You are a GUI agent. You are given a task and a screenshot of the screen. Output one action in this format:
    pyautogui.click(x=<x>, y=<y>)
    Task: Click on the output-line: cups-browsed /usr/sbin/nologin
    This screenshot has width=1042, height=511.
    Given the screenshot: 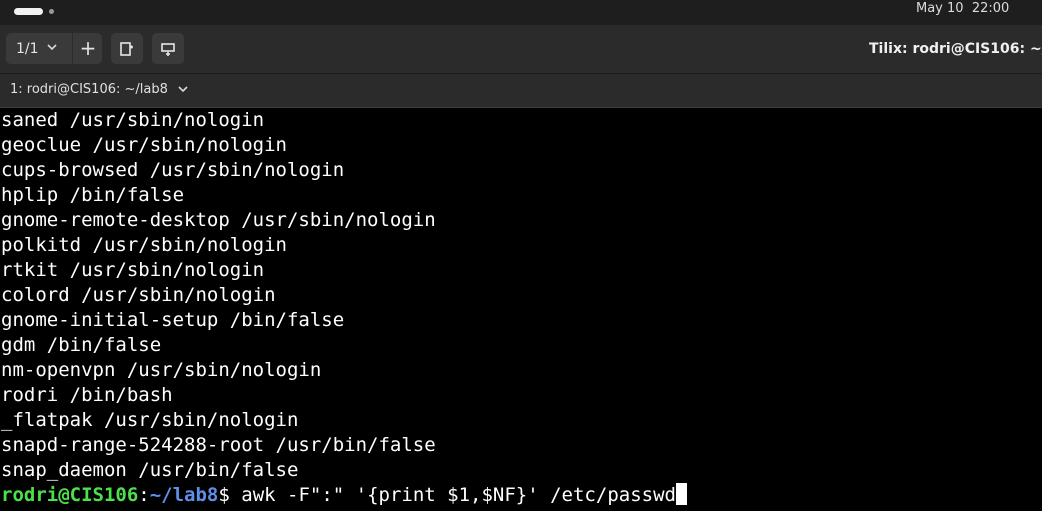 What is the action you would take?
    pyautogui.click(x=173, y=170)
    